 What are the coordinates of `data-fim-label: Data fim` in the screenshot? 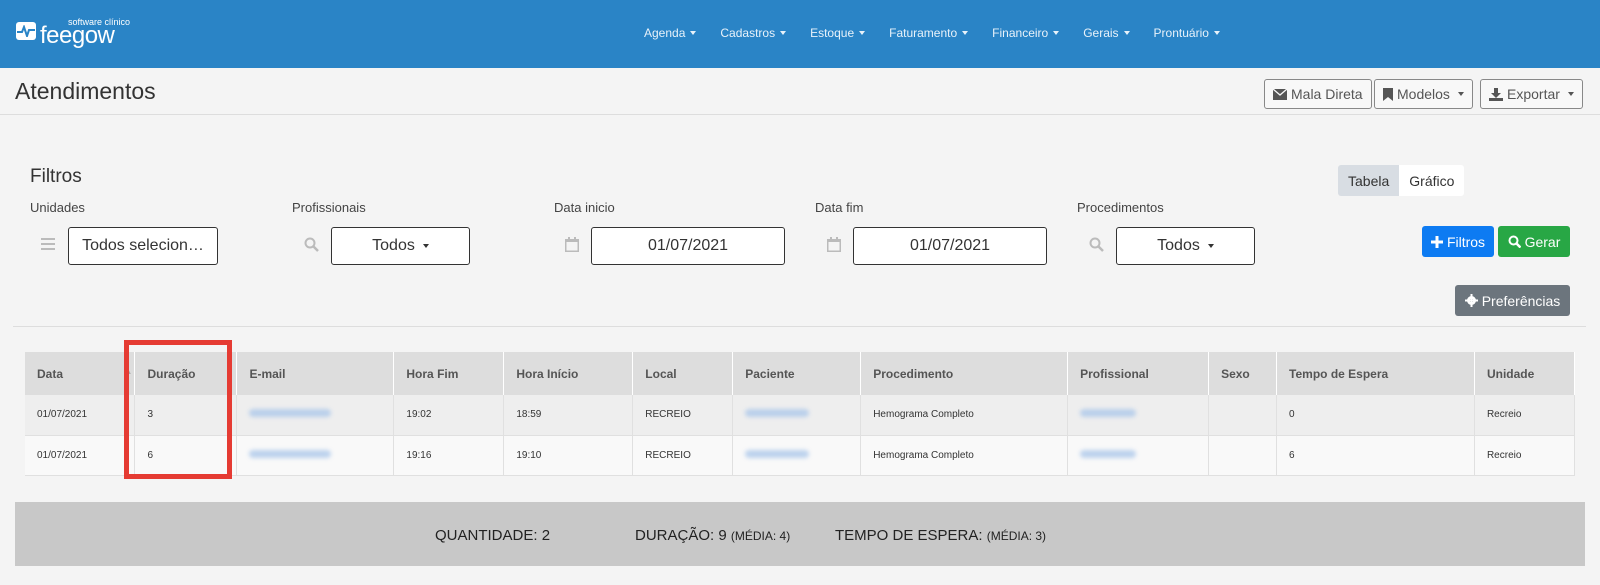 It's located at (839, 207).